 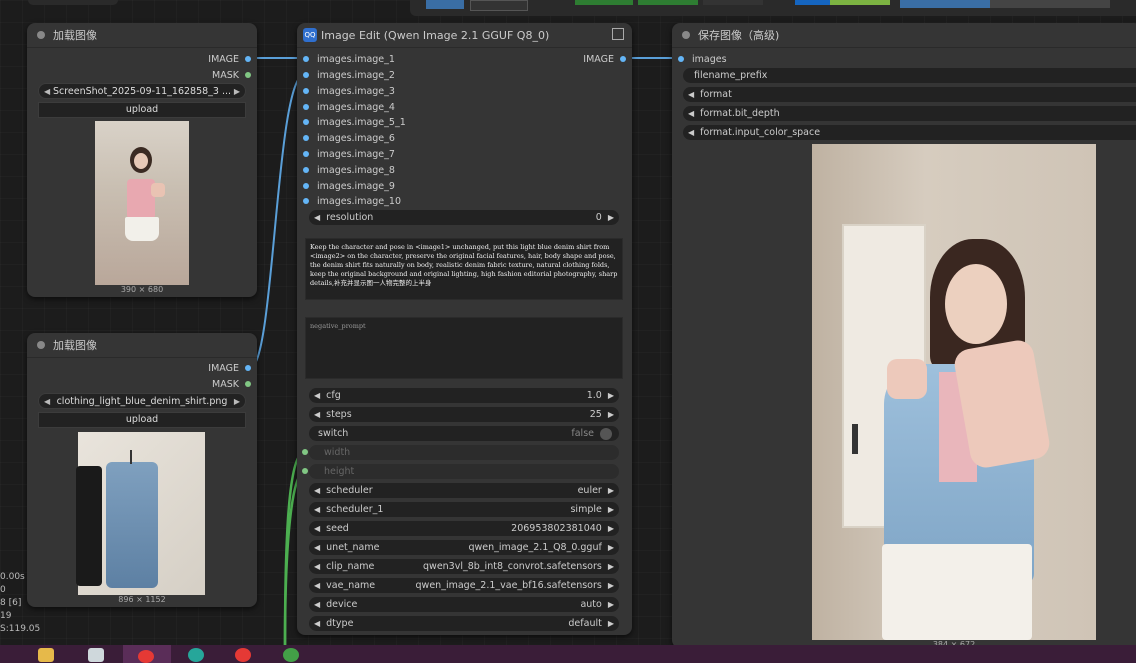 I want to click on vram-meter, so click(x=668, y=2).